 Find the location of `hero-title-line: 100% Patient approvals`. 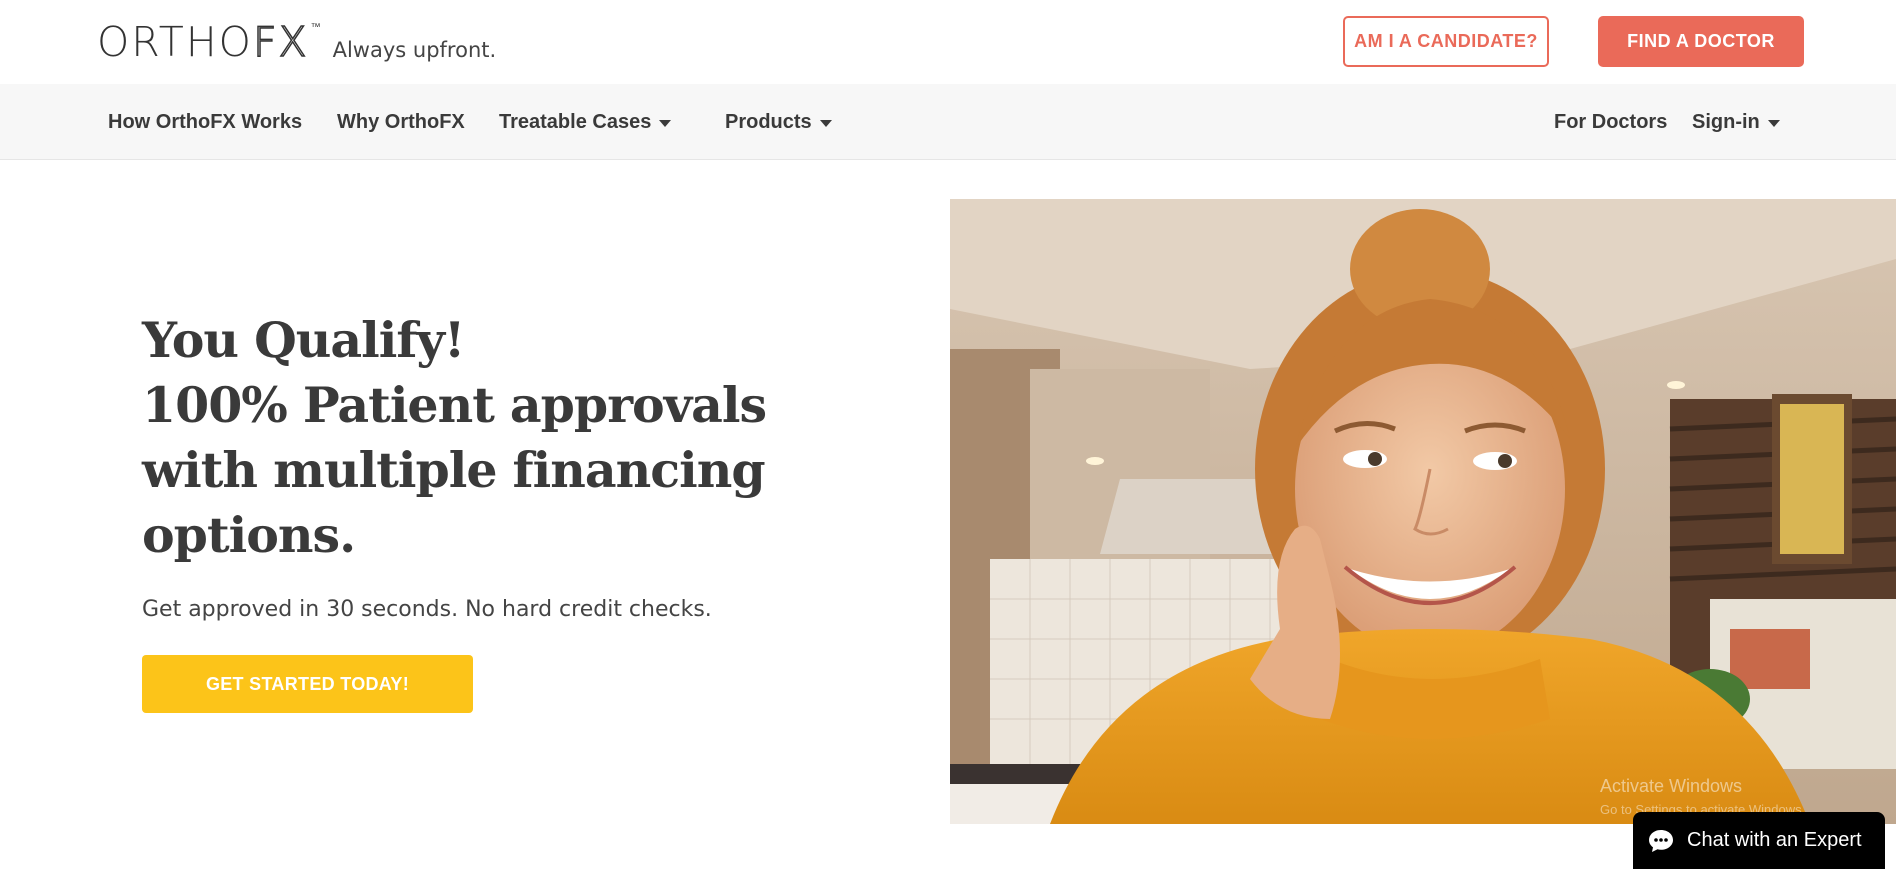

hero-title-line: 100% Patient approvals is located at coordinates (454, 405).